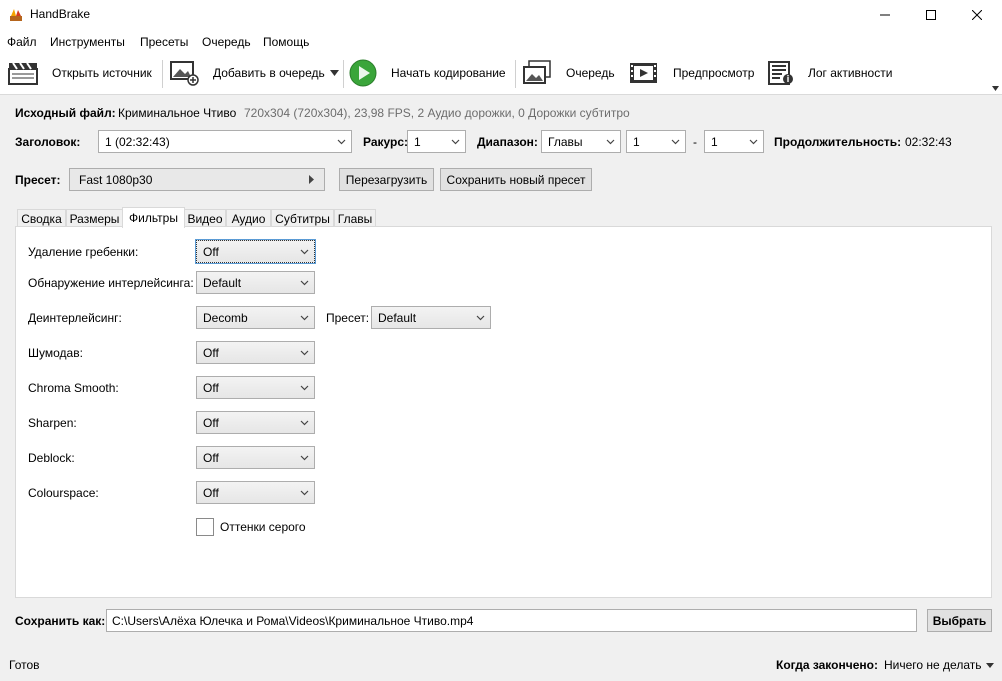  What do you see at coordinates (590, 73) in the screenshot?
I see `queue-label: Очередь` at bounding box center [590, 73].